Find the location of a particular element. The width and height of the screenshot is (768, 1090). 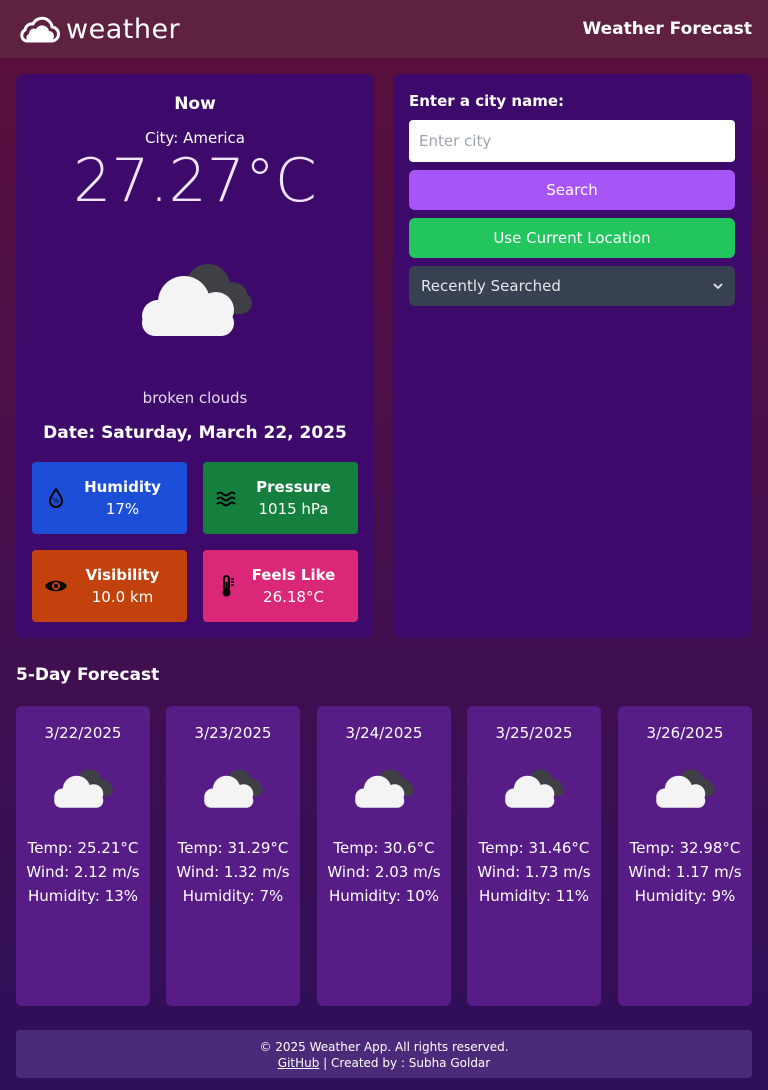

footer-copyright: © 2025 Weather App. All rights reserved. is located at coordinates (384, 1047).